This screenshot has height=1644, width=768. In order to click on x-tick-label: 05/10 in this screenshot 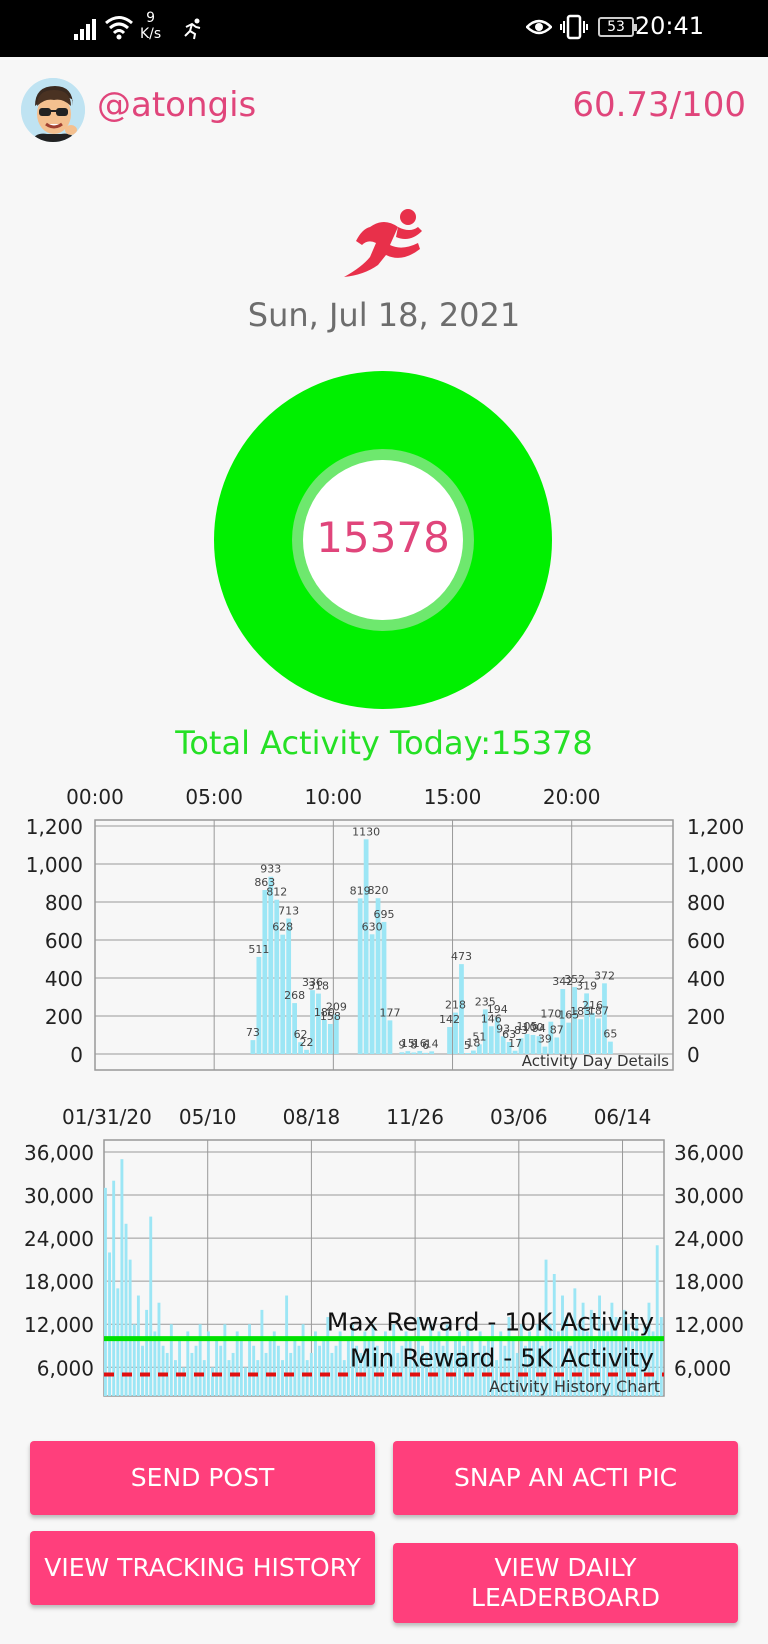, I will do `click(208, 1117)`.